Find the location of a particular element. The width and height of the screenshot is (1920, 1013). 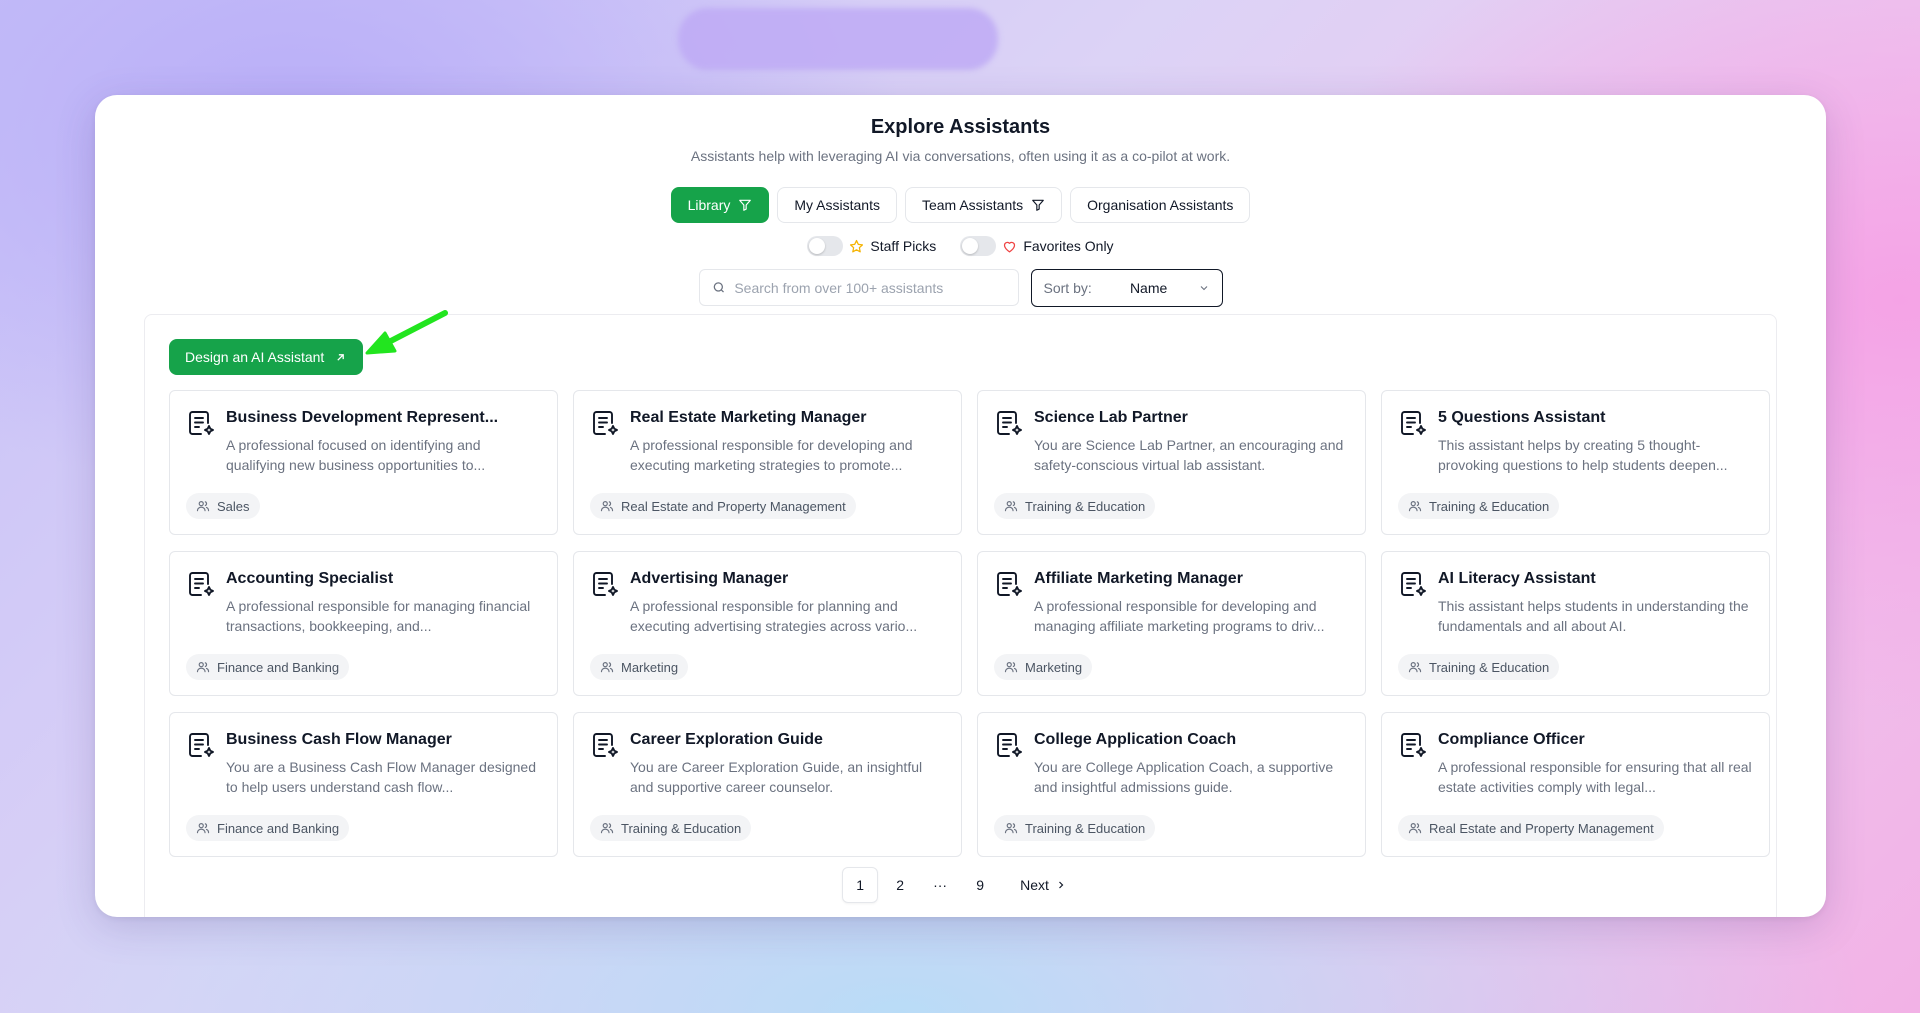

category-label: Real Estate and Property Management is located at coordinates (1541, 828).